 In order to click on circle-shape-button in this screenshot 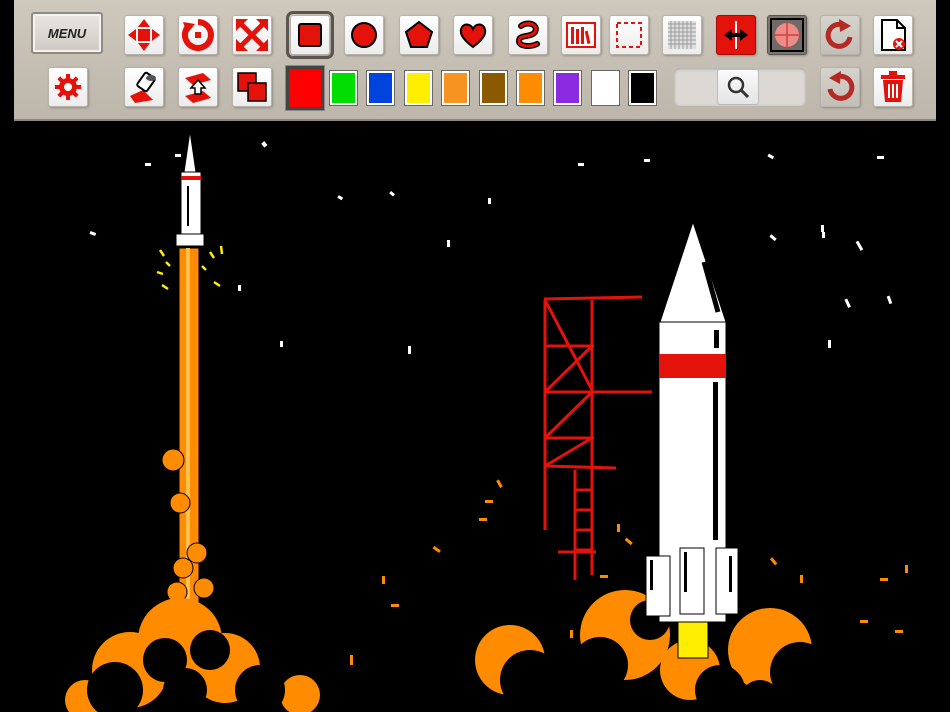, I will do `click(364, 35)`.